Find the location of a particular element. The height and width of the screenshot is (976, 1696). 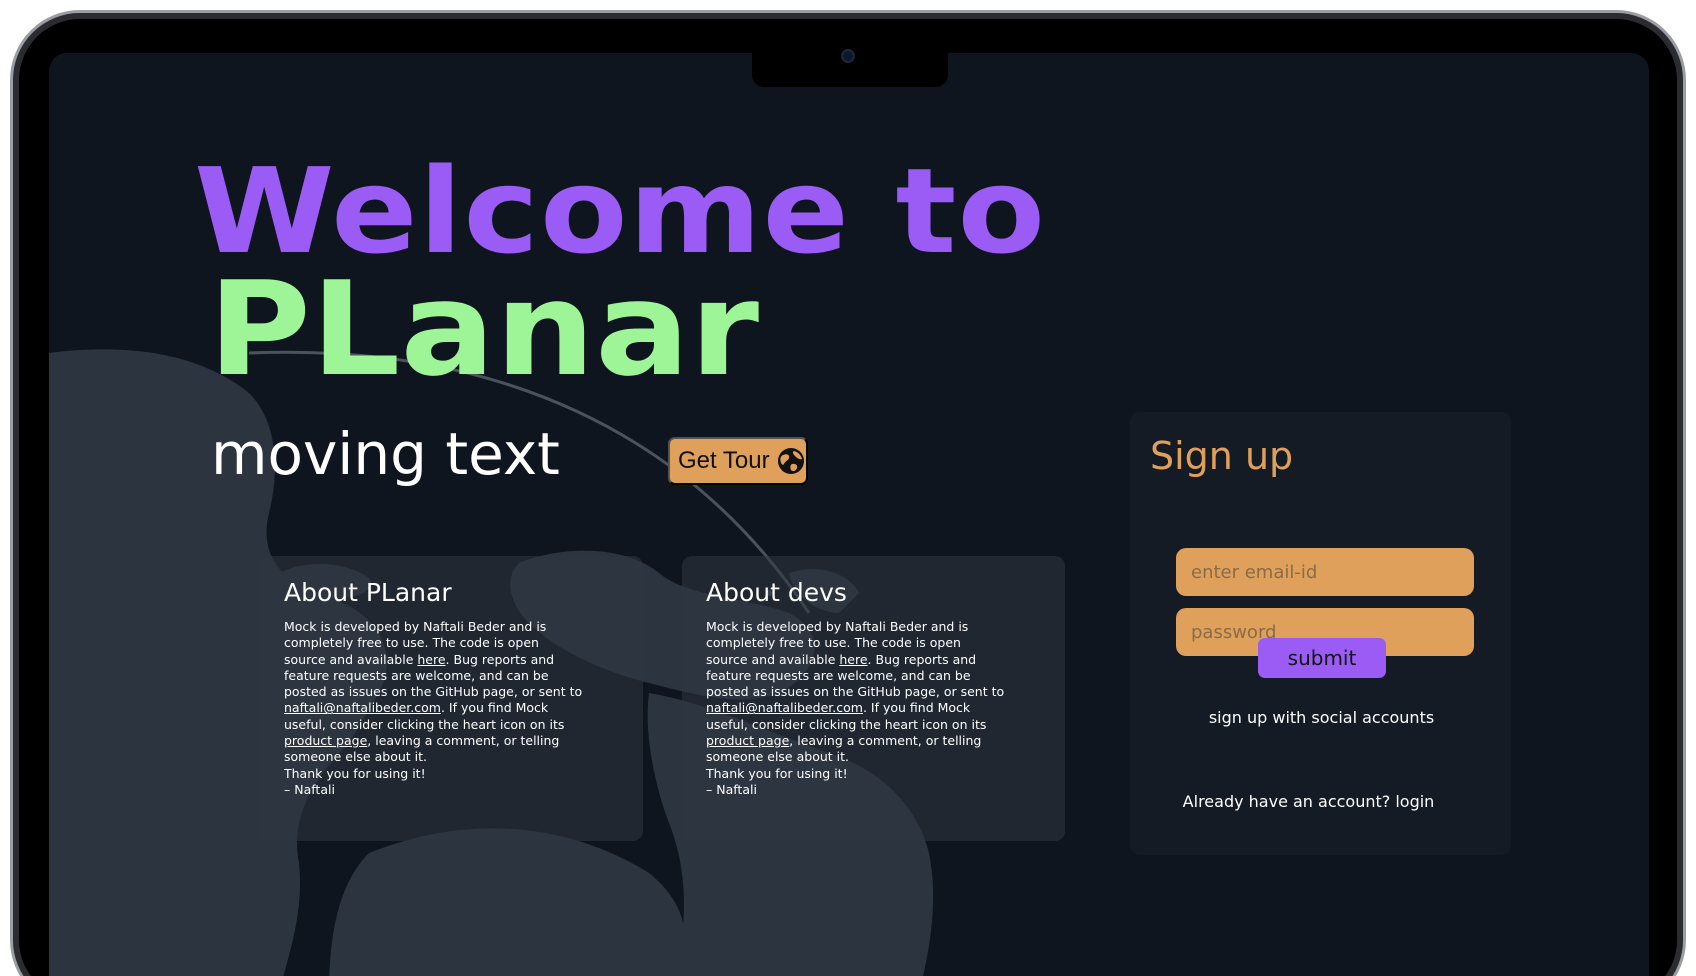

signup-title: Sign up is located at coordinates (1222, 456).